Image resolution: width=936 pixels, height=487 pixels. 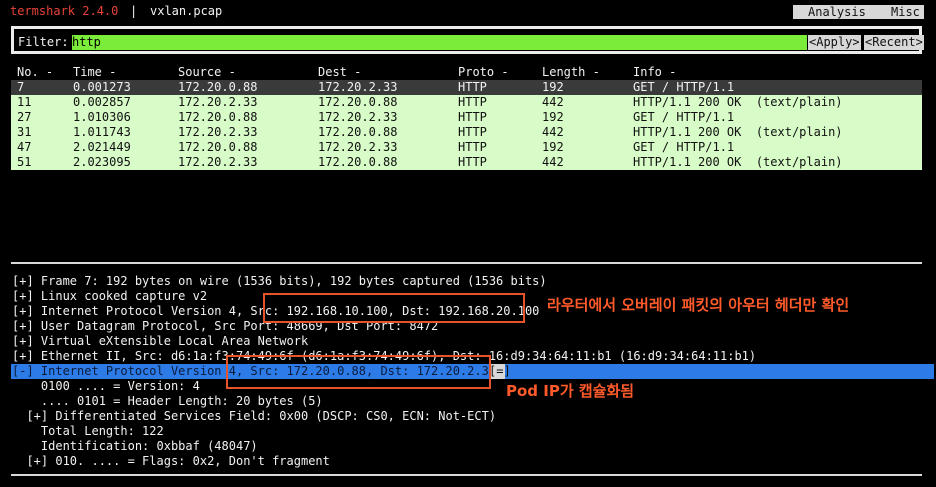 What do you see at coordinates (64, 11) in the screenshot?
I see `app-title: termshark 2.4.0` at bounding box center [64, 11].